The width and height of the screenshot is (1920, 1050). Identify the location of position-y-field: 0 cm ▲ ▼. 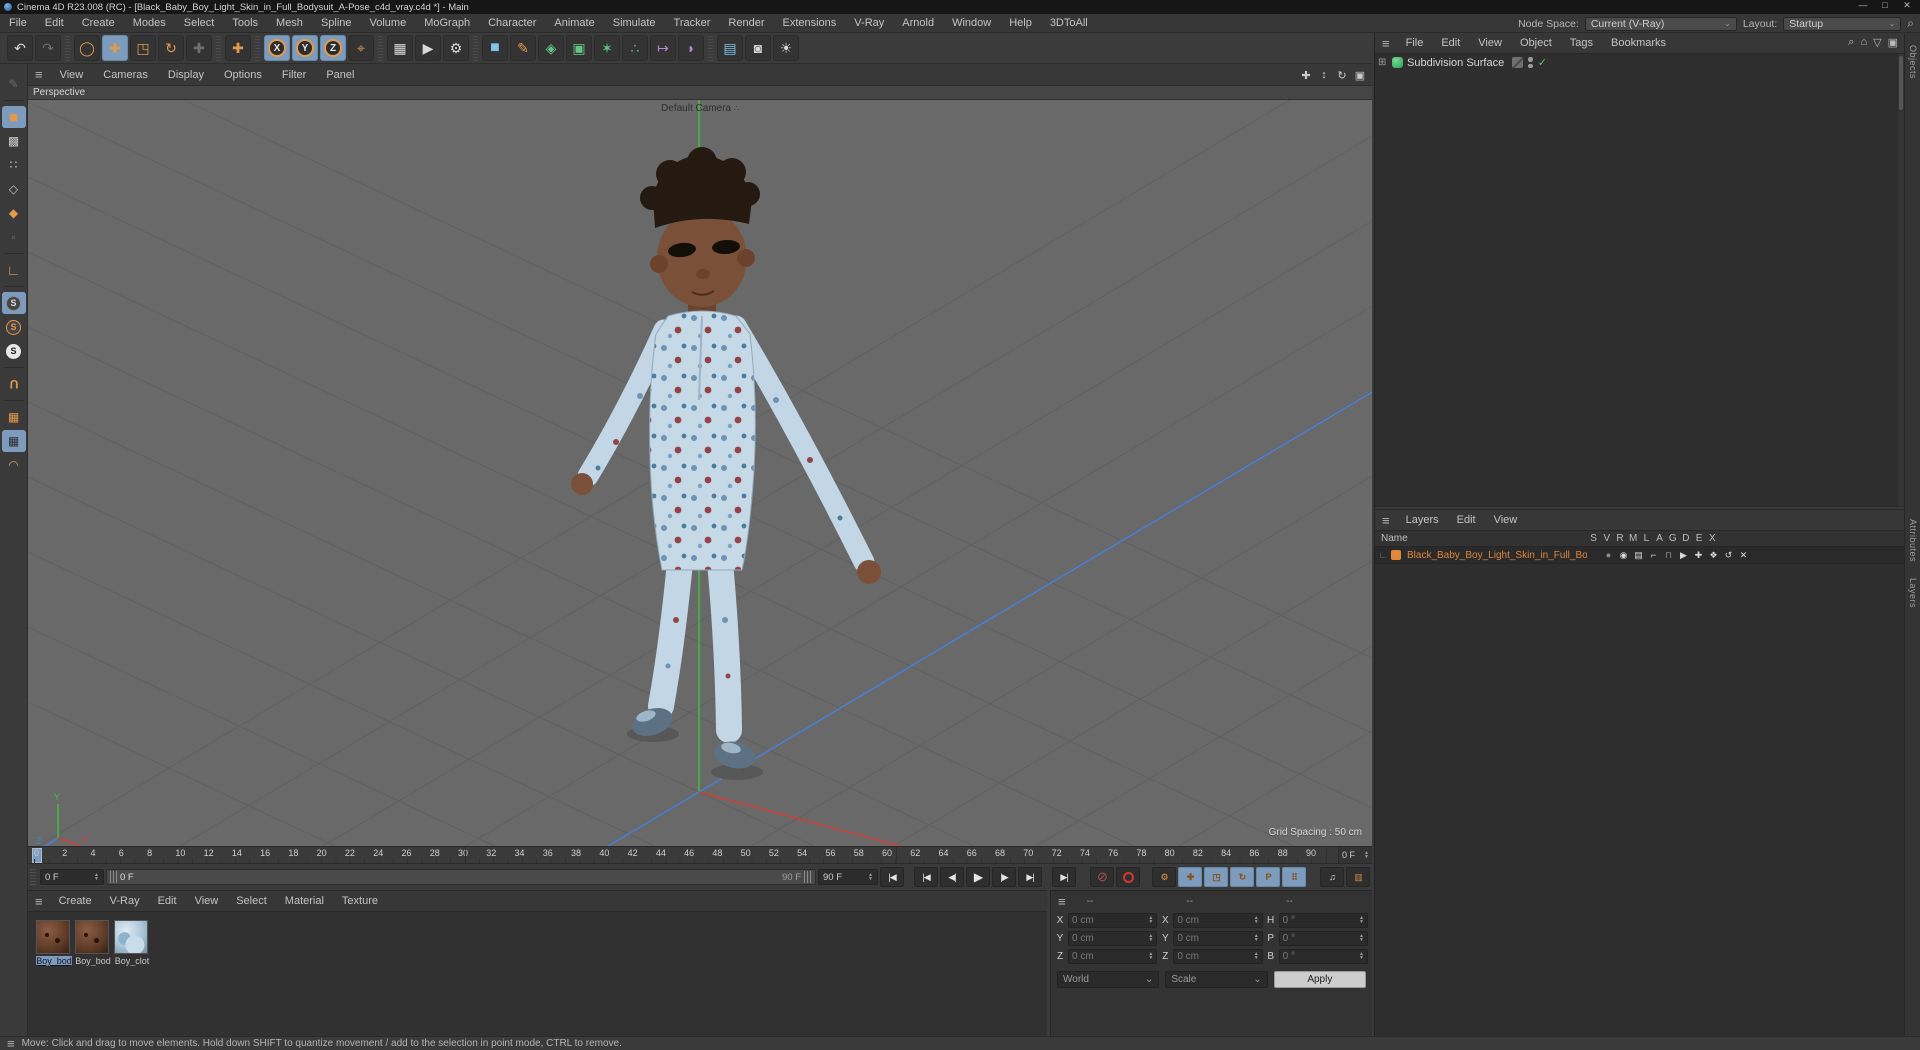
(1113, 938).